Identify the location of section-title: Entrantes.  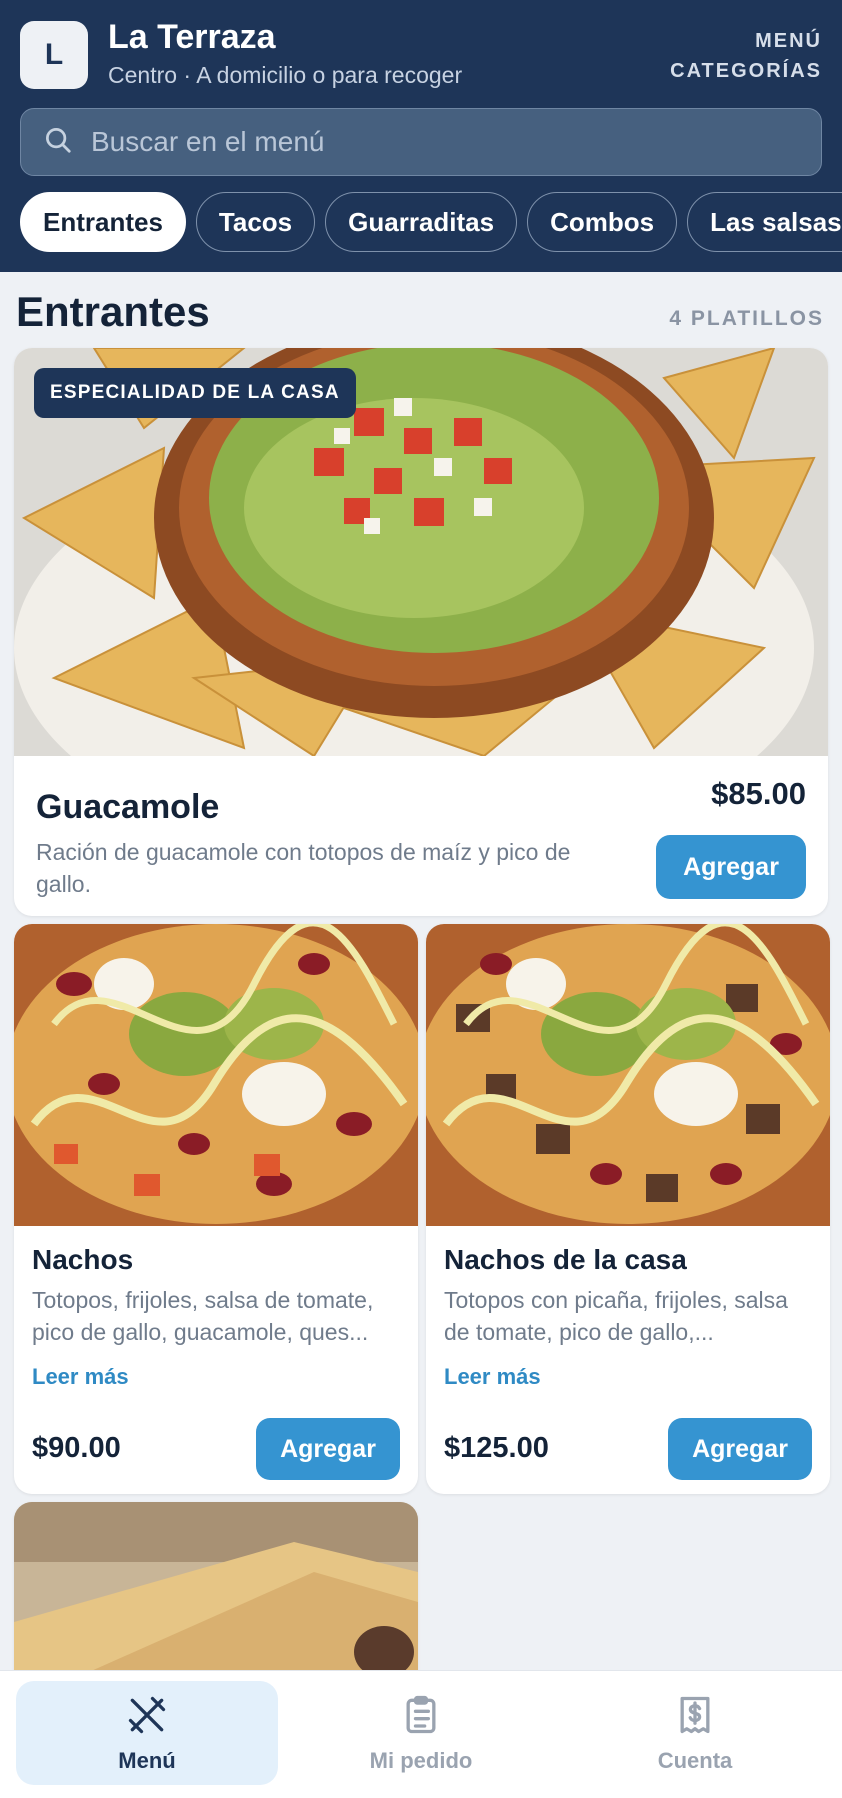
(113, 311).